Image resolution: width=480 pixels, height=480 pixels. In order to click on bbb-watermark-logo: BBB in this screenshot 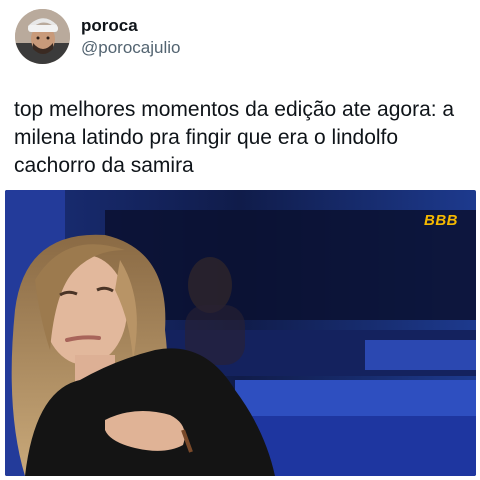, I will do `click(441, 220)`.